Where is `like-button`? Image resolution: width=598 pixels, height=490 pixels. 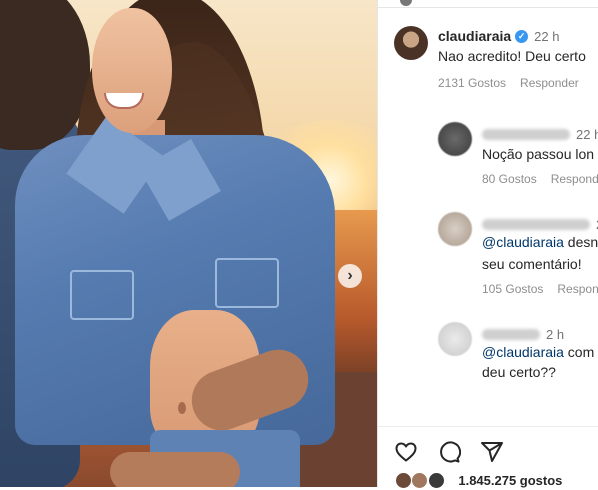 like-button is located at coordinates (406, 454).